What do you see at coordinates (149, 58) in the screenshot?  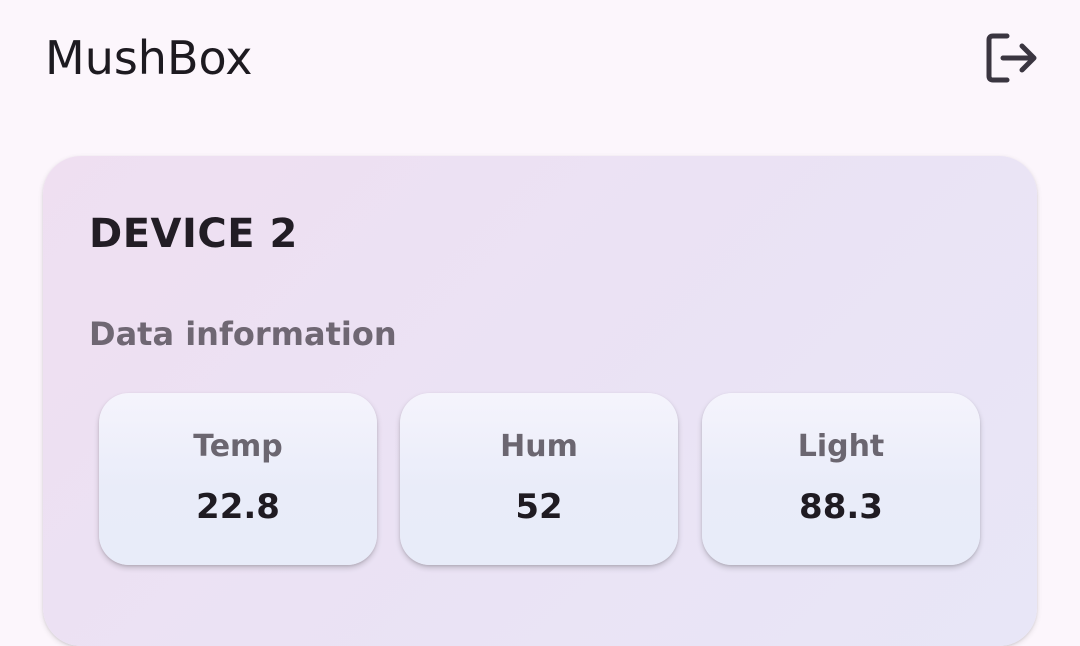 I see `app-title: MushBox` at bounding box center [149, 58].